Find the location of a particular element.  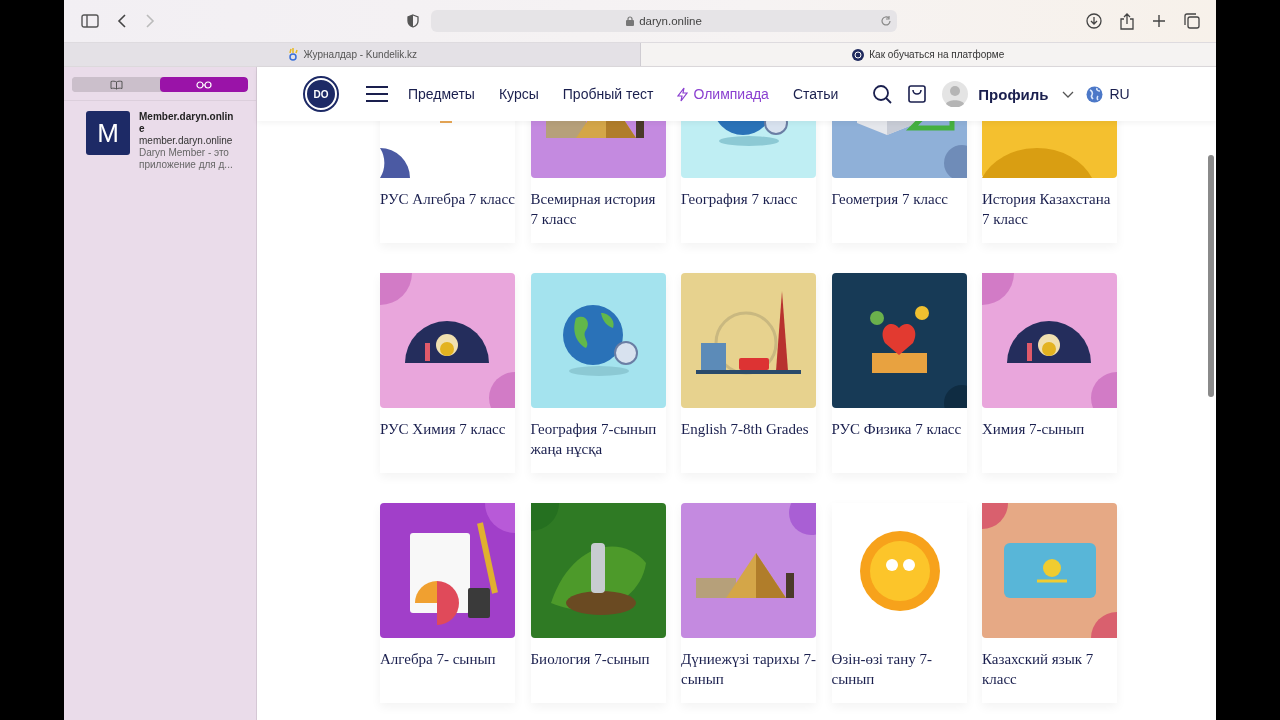

bag-icon is located at coordinates (917, 94).